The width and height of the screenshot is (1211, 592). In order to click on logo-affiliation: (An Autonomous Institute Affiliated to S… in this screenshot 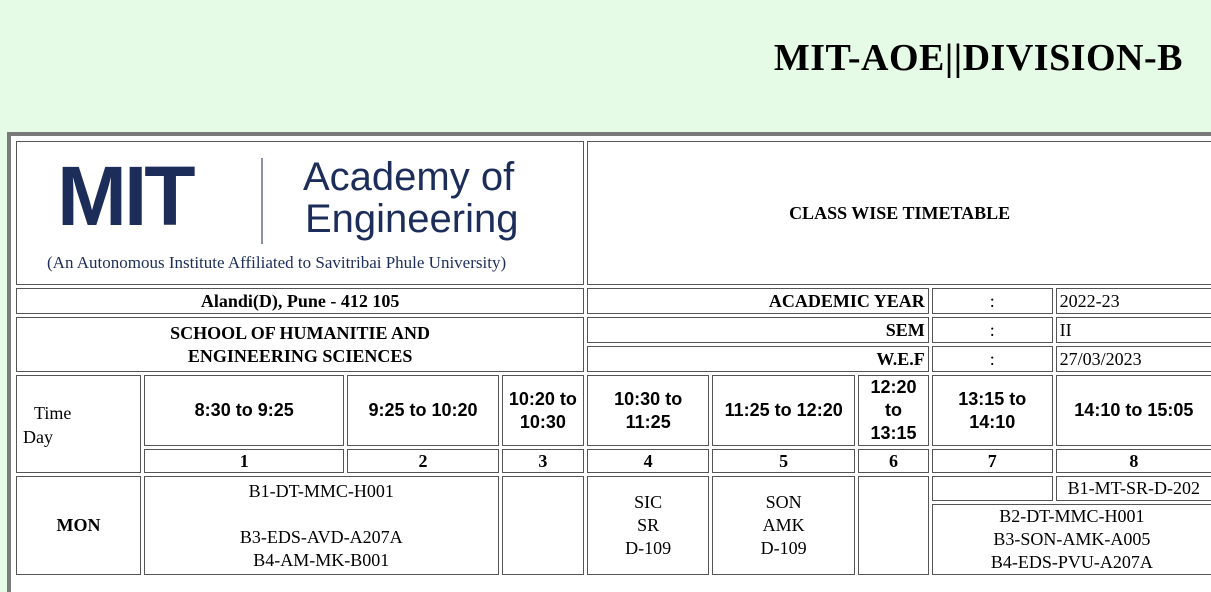, I will do `click(277, 262)`.